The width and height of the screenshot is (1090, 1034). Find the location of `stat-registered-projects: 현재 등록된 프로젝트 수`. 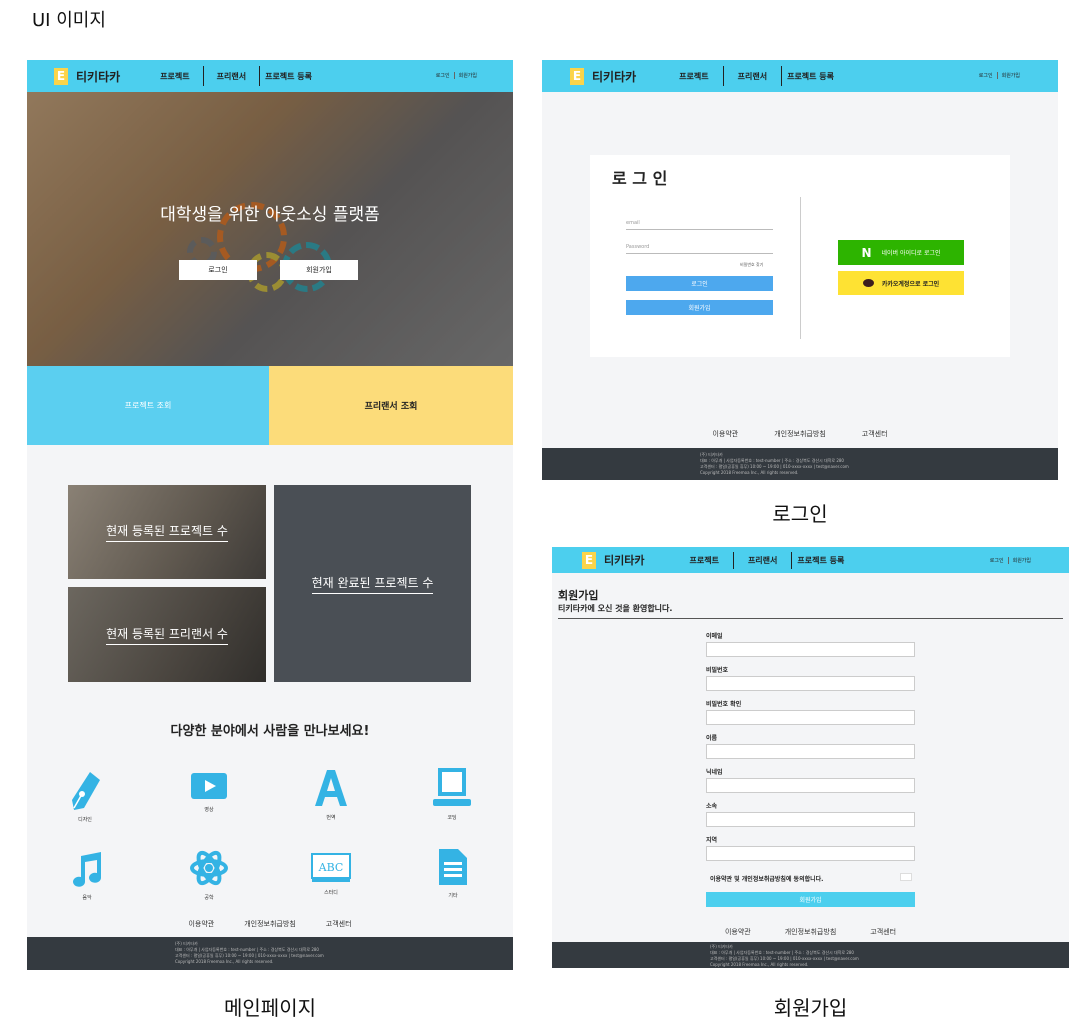

stat-registered-projects: 현재 등록된 프로젝트 수 is located at coordinates (167, 532).